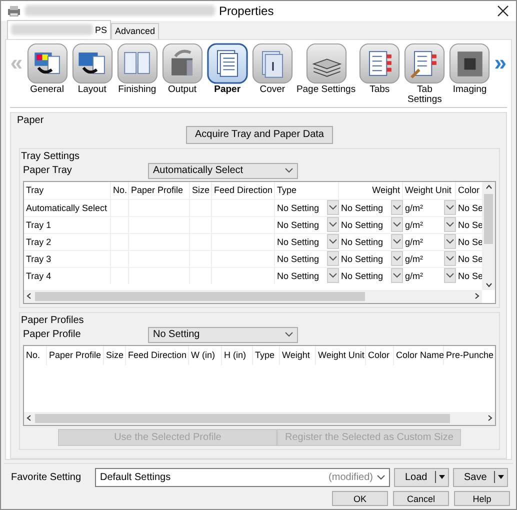 Image resolution: width=517 pixels, height=510 pixels. I want to click on cover-page-icon, so click(272, 63).